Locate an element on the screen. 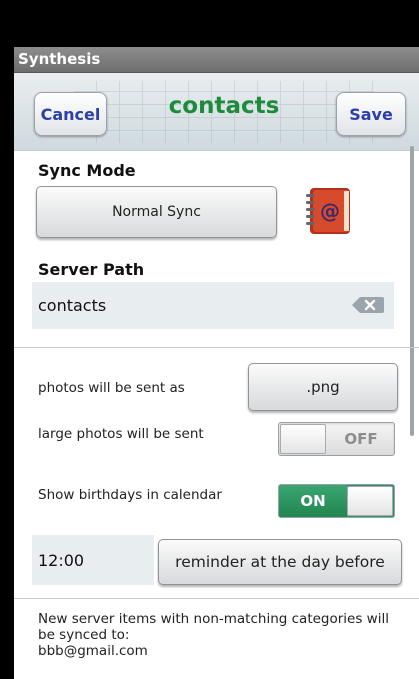  app-titlebar: Synthesis is located at coordinates (216, 60).